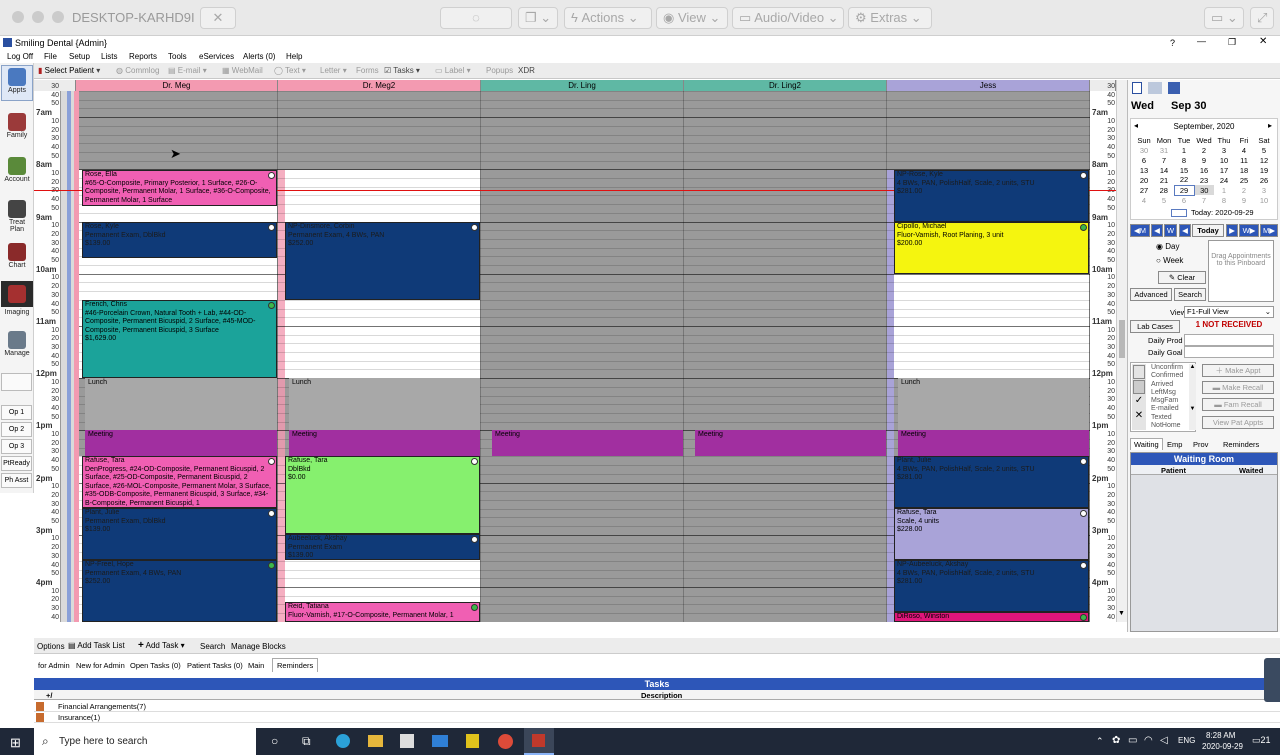 The image size is (1280, 755). I want to click on tab-open-tasks: Open Tasks (0), so click(155, 665).